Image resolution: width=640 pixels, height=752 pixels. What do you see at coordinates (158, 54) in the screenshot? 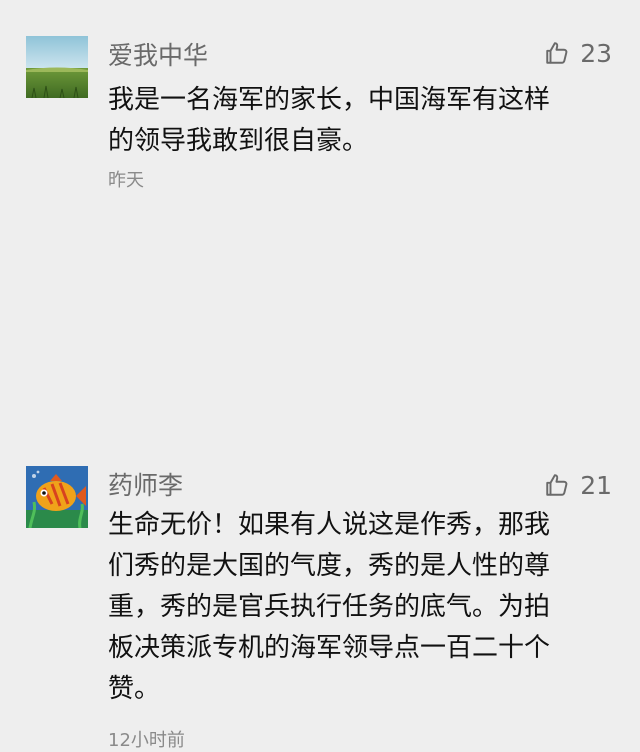
I see `username: 爱我中华` at bounding box center [158, 54].